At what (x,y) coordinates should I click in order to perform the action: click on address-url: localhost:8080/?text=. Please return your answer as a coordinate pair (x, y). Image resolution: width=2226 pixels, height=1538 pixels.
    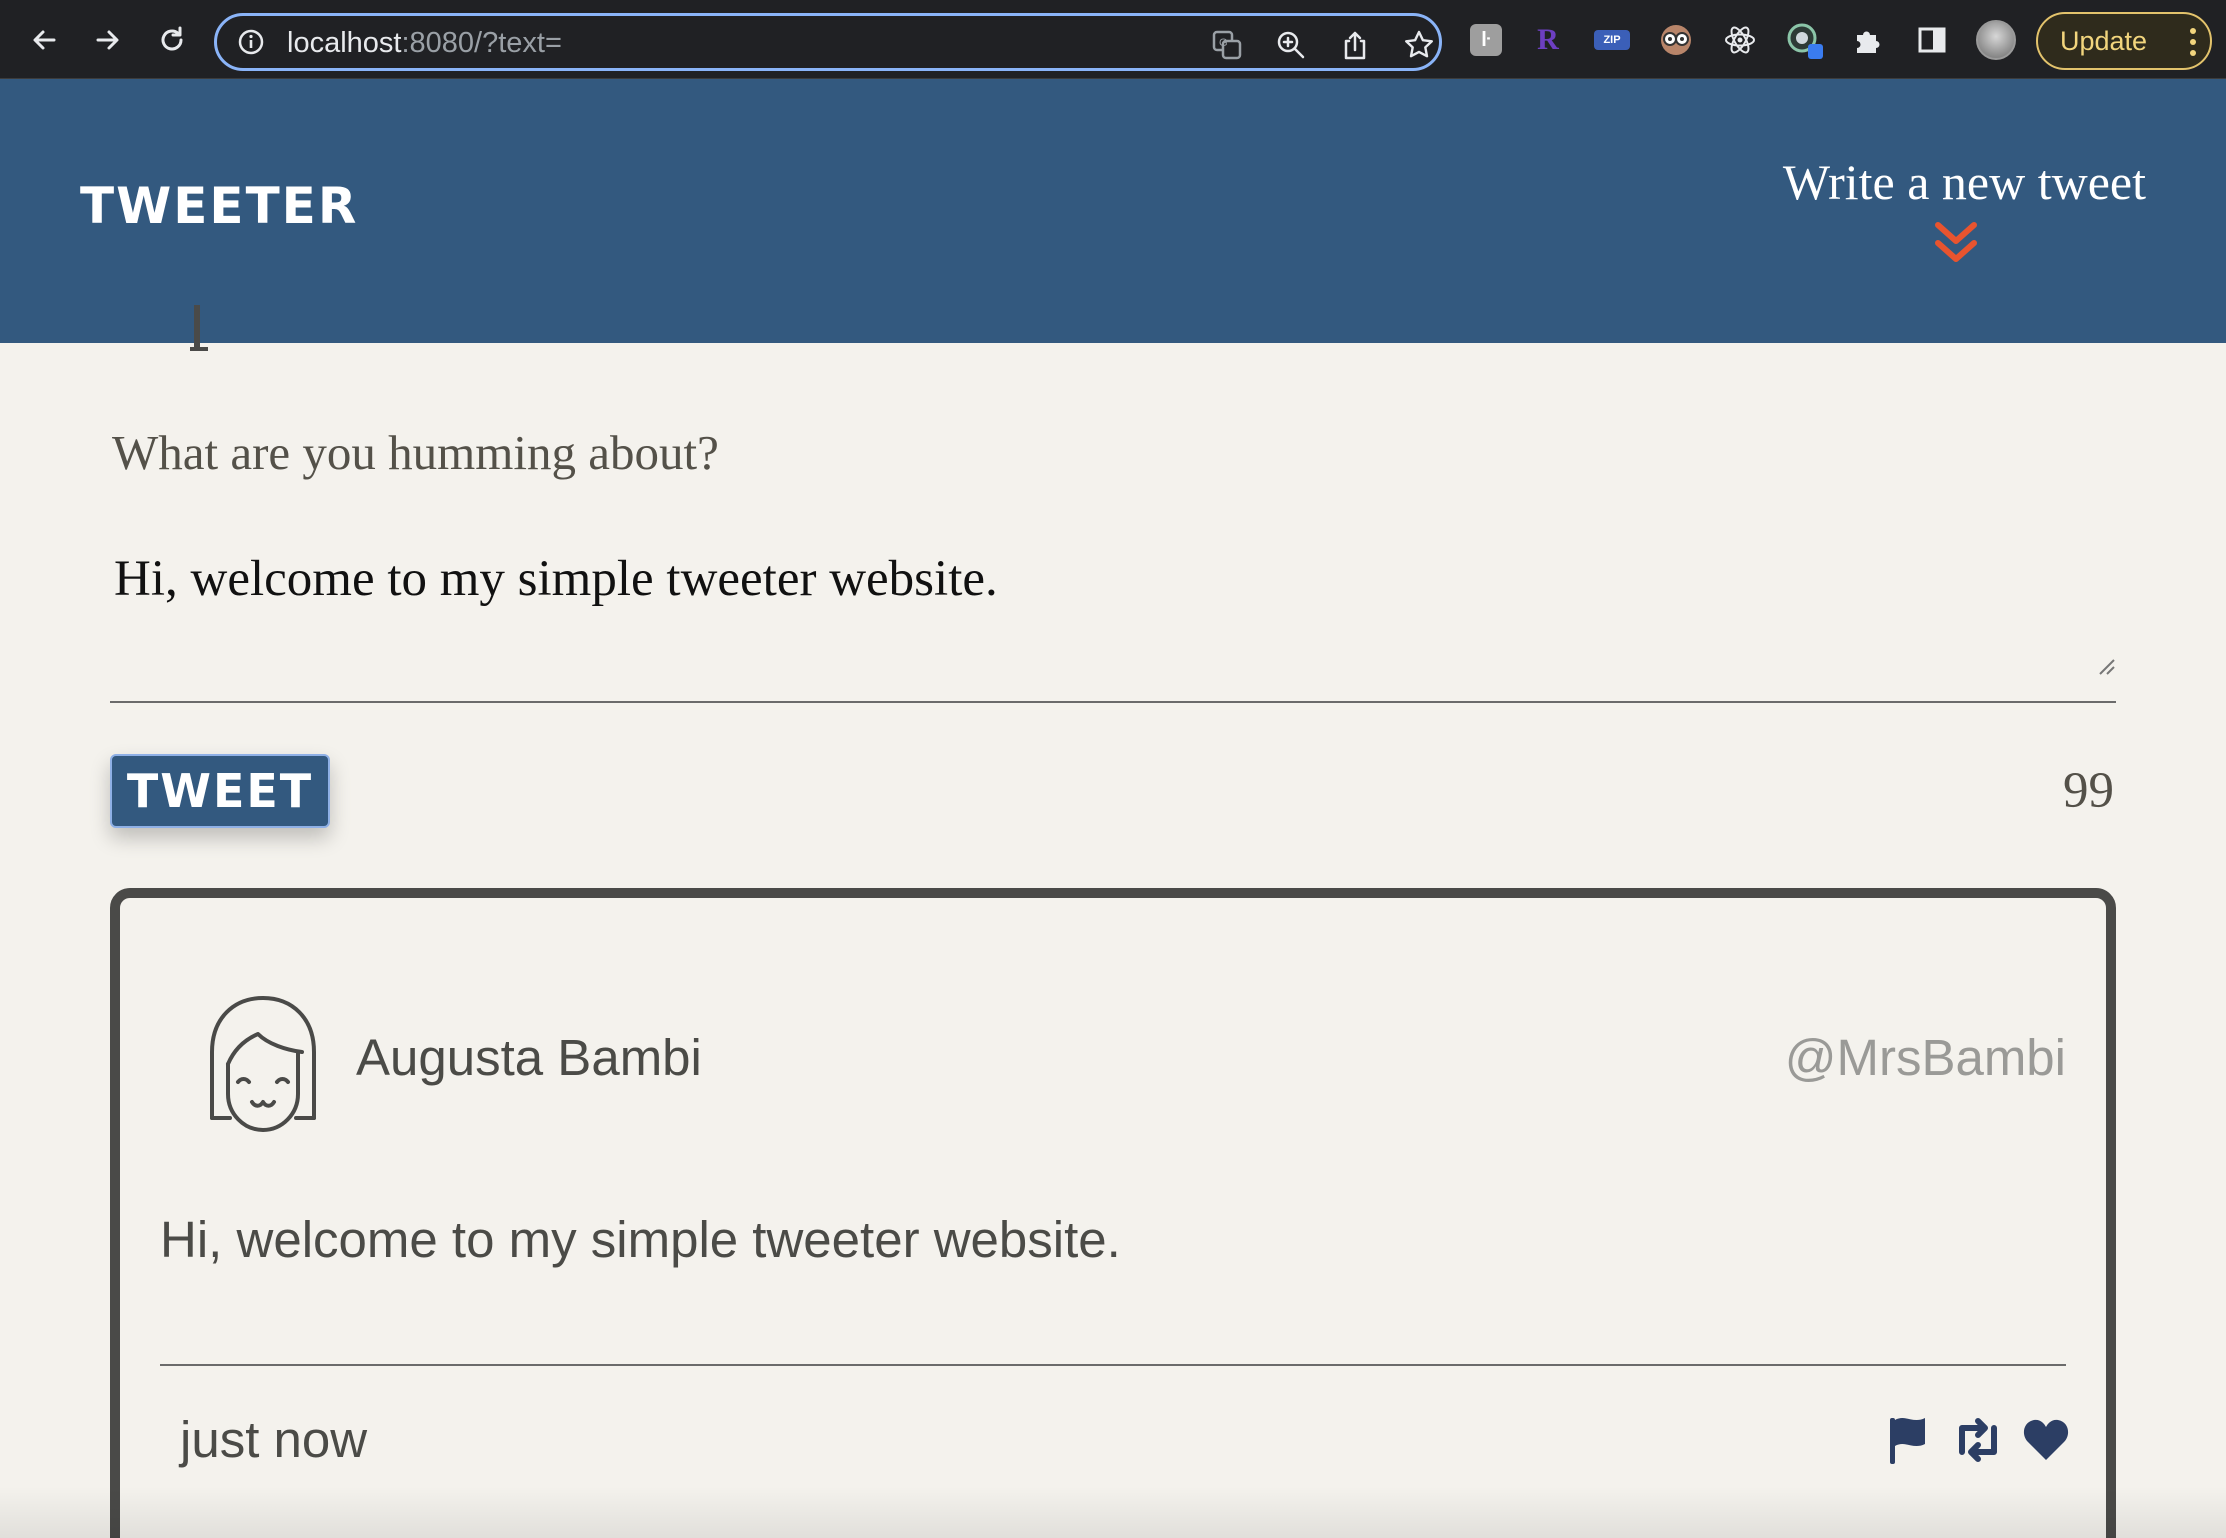
    Looking at the image, I should click on (424, 43).